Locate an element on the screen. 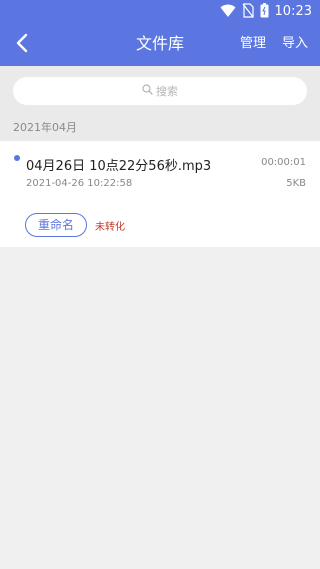 The height and width of the screenshot is (569, 320). wifi-icon is located at coordinates (228, 12).